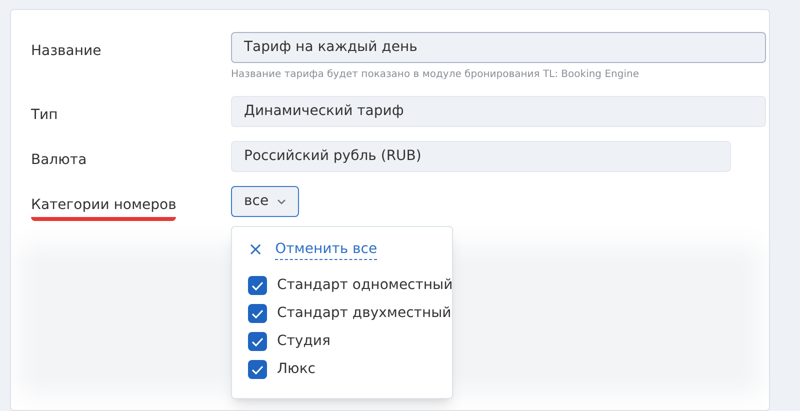 This screenshot has width=800, height=411. I want to click on caret-icon, so click(281, 201).